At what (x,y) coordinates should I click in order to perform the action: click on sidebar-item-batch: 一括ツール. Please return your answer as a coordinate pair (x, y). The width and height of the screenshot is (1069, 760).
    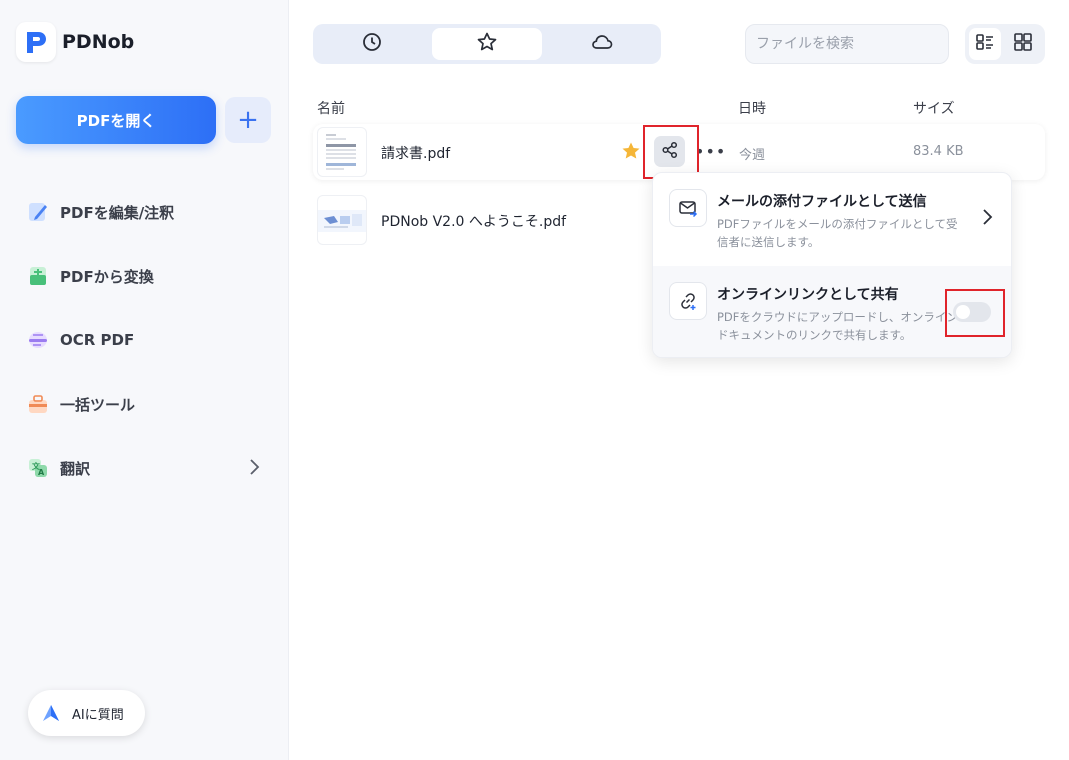
    Looking at the image, I should click on (147, 404).